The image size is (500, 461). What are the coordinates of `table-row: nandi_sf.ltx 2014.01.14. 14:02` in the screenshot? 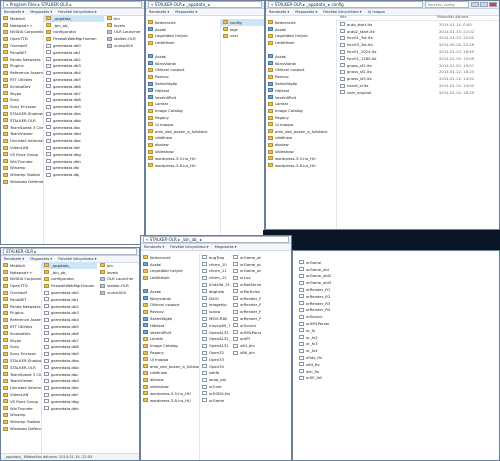 It's located at (418, 85).